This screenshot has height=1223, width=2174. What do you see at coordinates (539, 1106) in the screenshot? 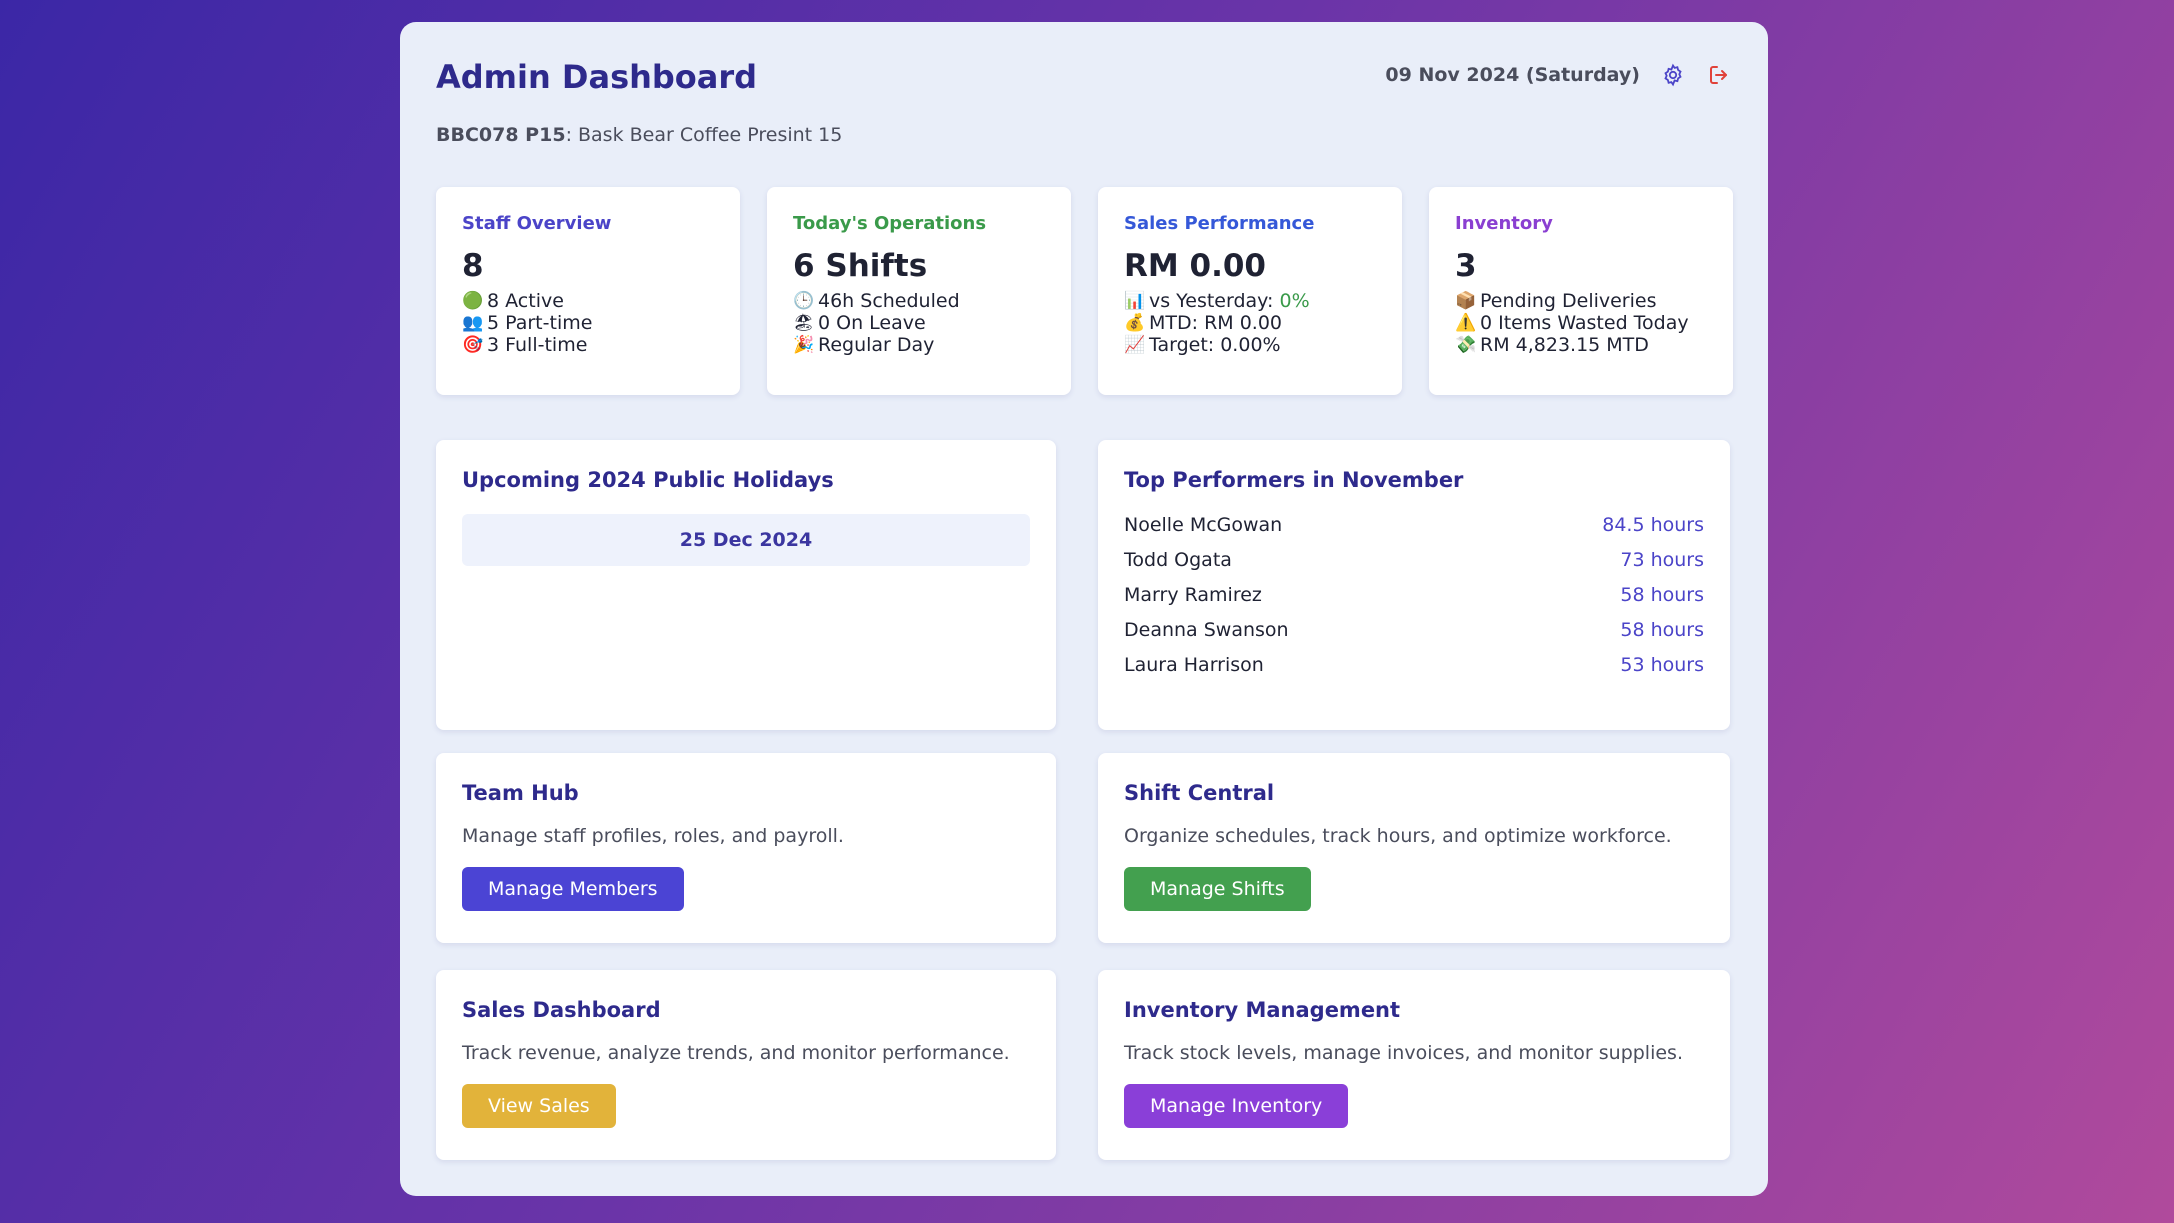
I see `view-sales-button: View Sales` at bounding box center [539, 1106].